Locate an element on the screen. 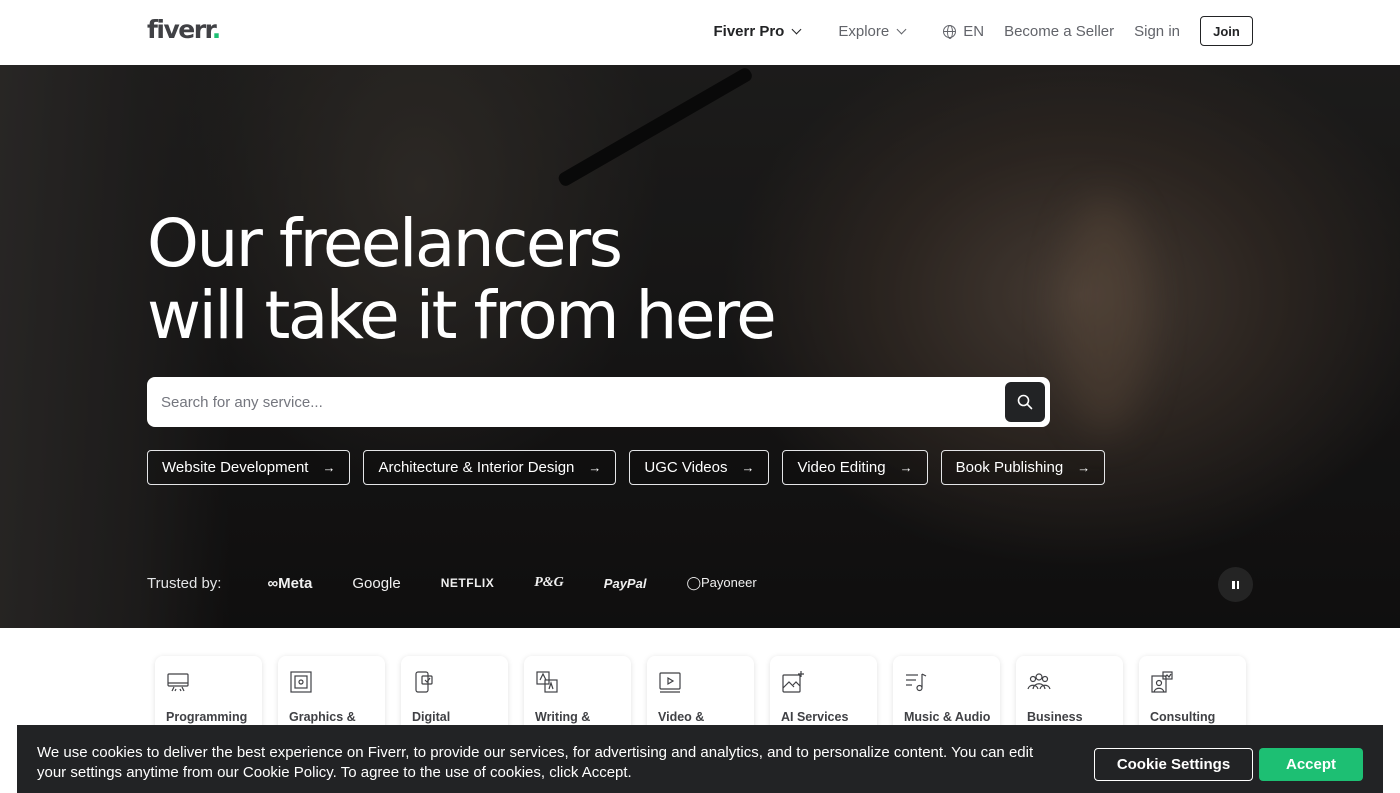 This screenshot has width=1400, height=793. netflix-logo: NETFLIX is located at coordinates (467, 583).